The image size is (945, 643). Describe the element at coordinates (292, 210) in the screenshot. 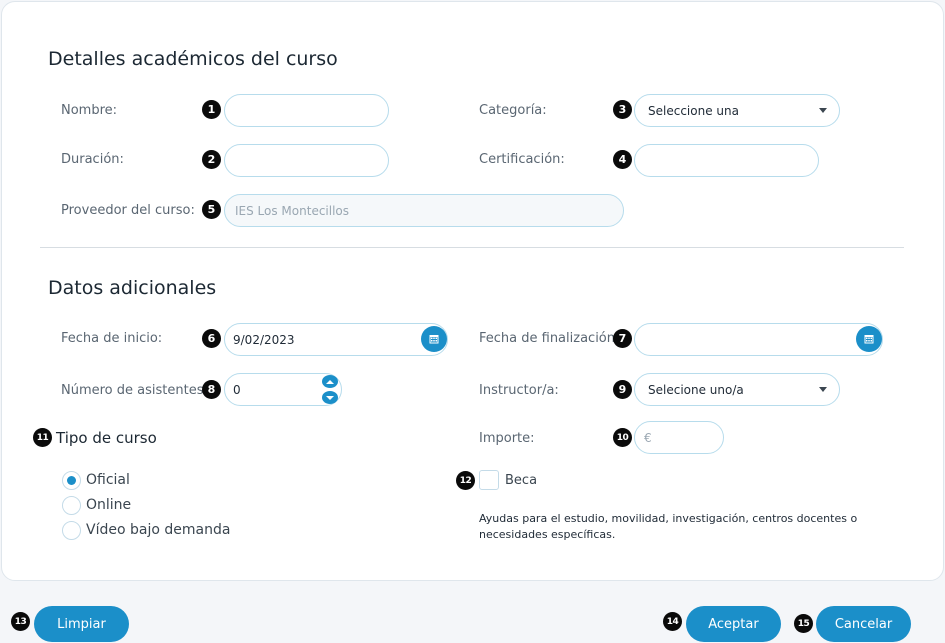

I see `proveedor-value: IES Los Montecillos` at that location.